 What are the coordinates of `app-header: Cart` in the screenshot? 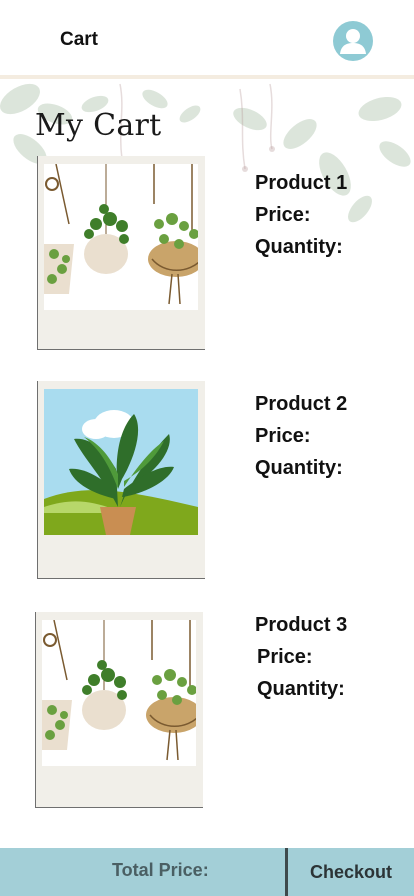 It's located at (207, 39).